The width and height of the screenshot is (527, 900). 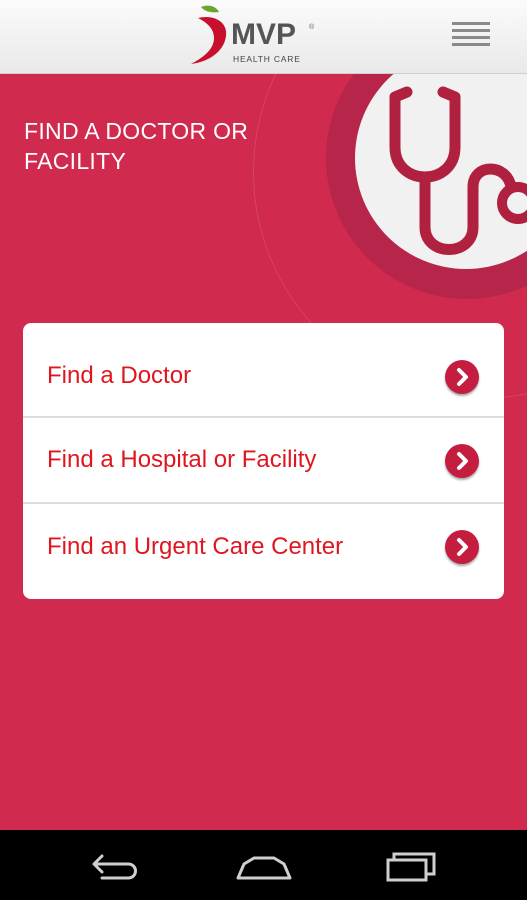 I want to click on hamburger-menu-icon, so click(x=471, y=37).